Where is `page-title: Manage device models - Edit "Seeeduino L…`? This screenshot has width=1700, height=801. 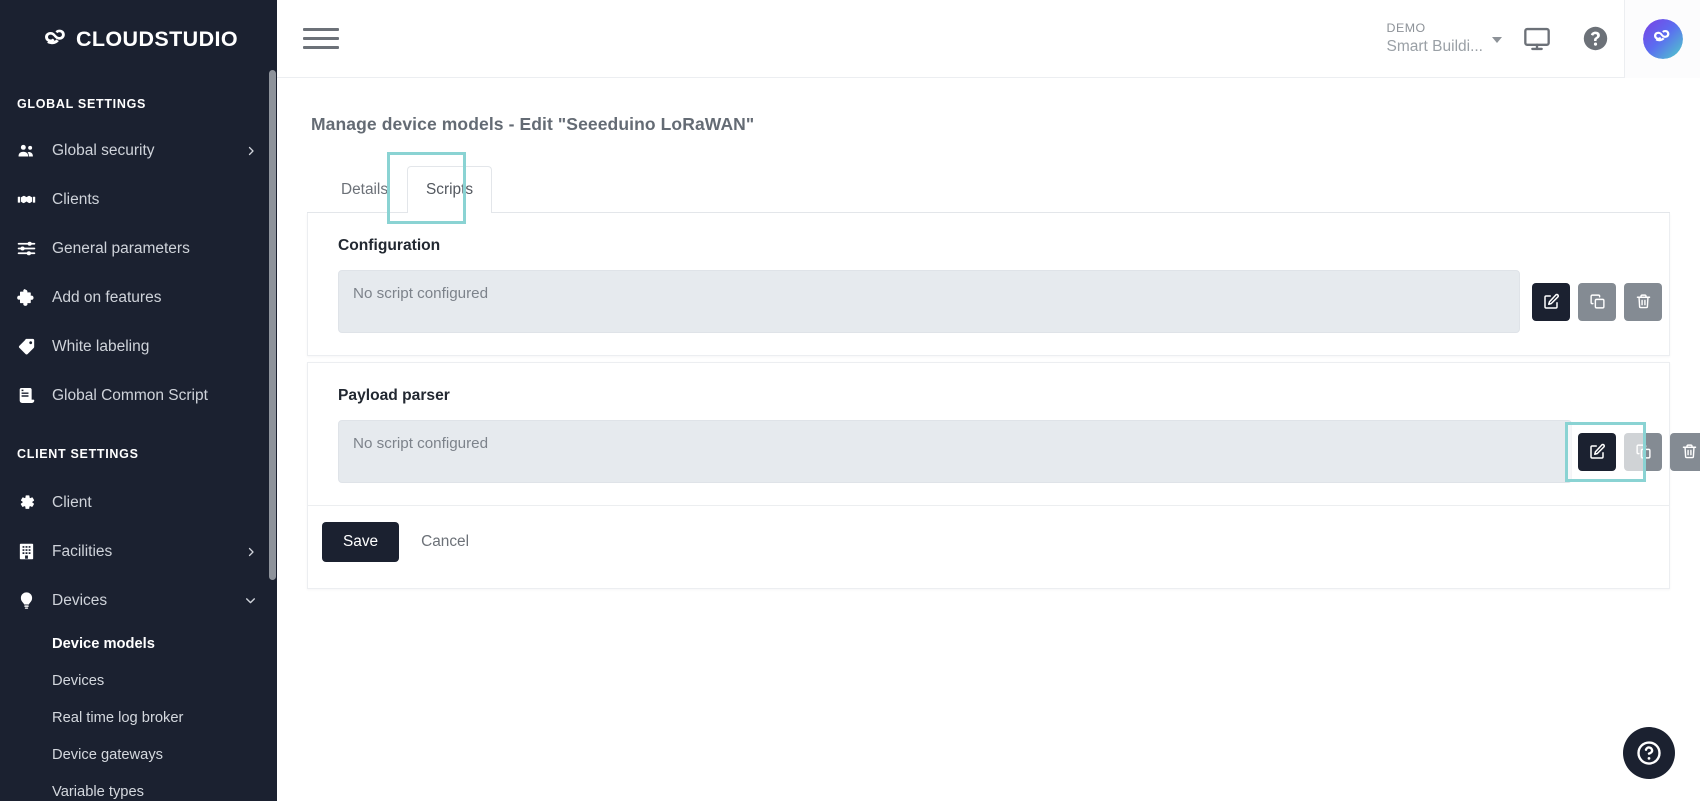
page-title: Manage device models - Edit "Seeeduino L… is located at coordinates (533, 124).